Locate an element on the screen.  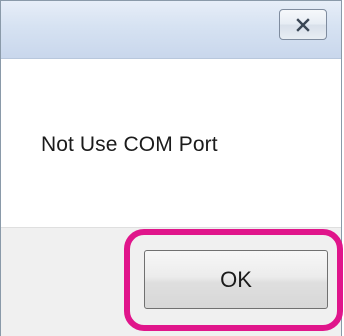
ok-button: OK is located at coordinates (236, 279).